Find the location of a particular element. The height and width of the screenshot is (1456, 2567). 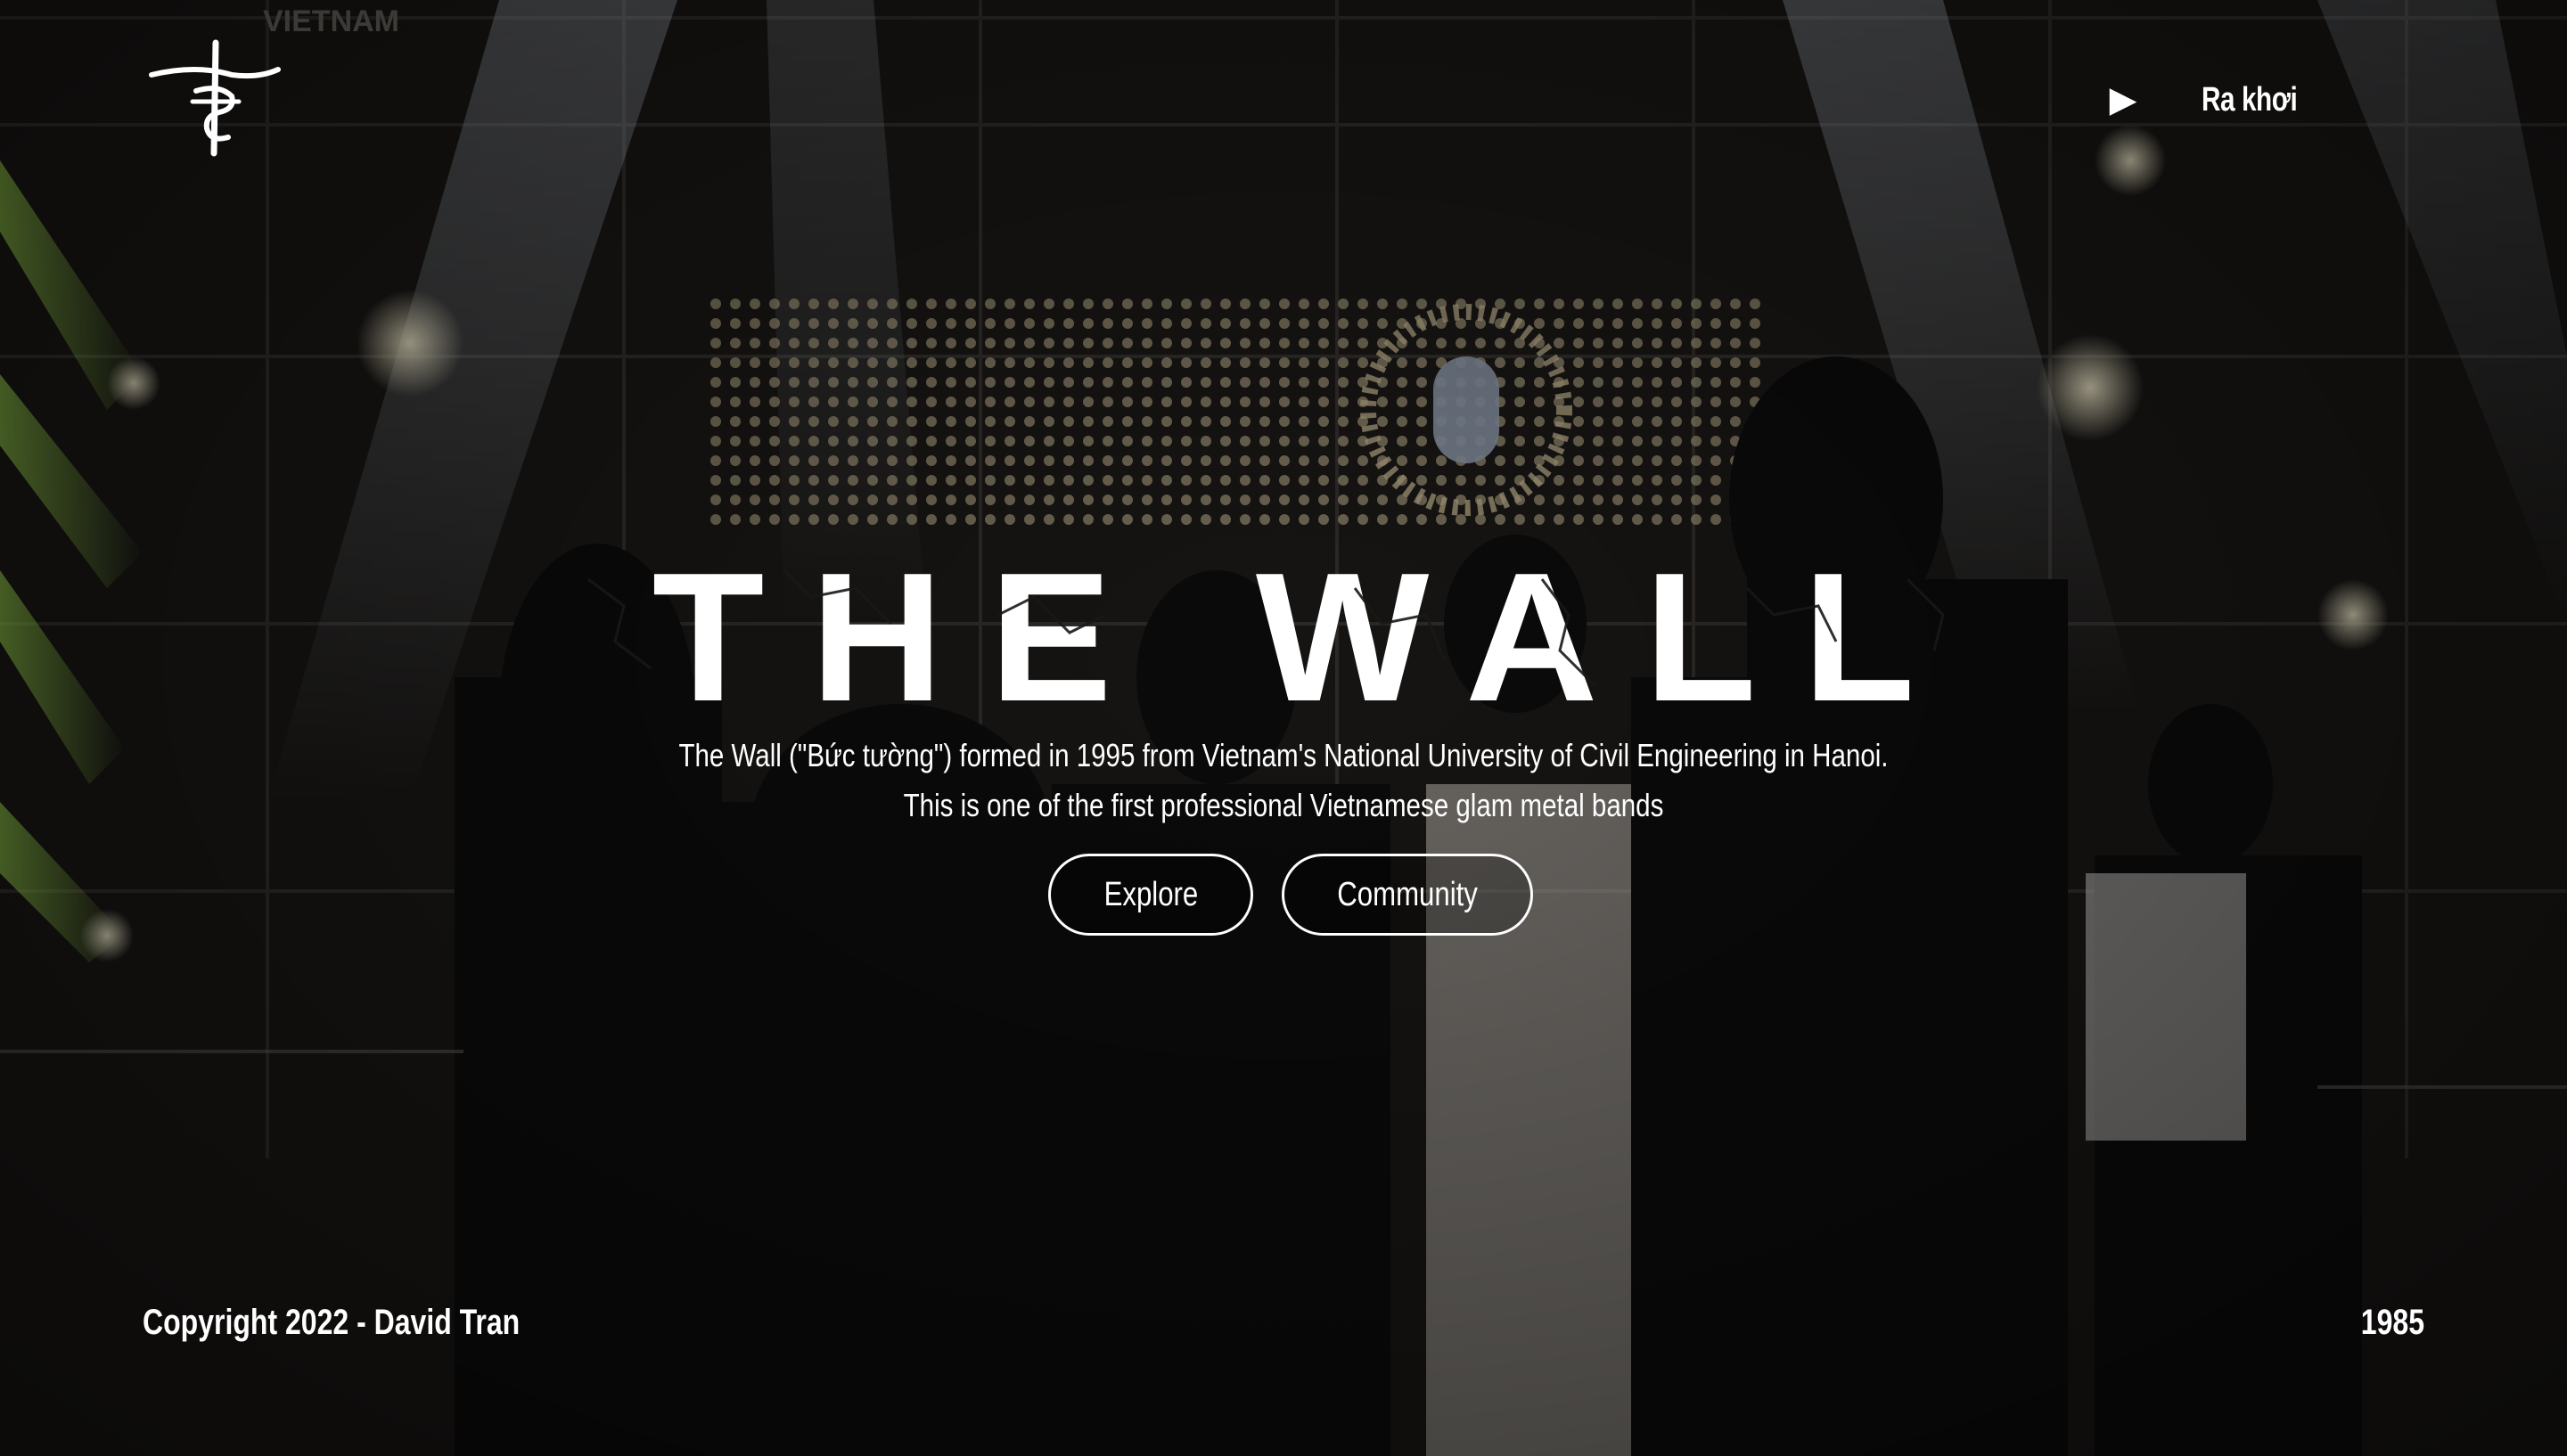

explore-button: Explore is located at coordinates (1150, 895).